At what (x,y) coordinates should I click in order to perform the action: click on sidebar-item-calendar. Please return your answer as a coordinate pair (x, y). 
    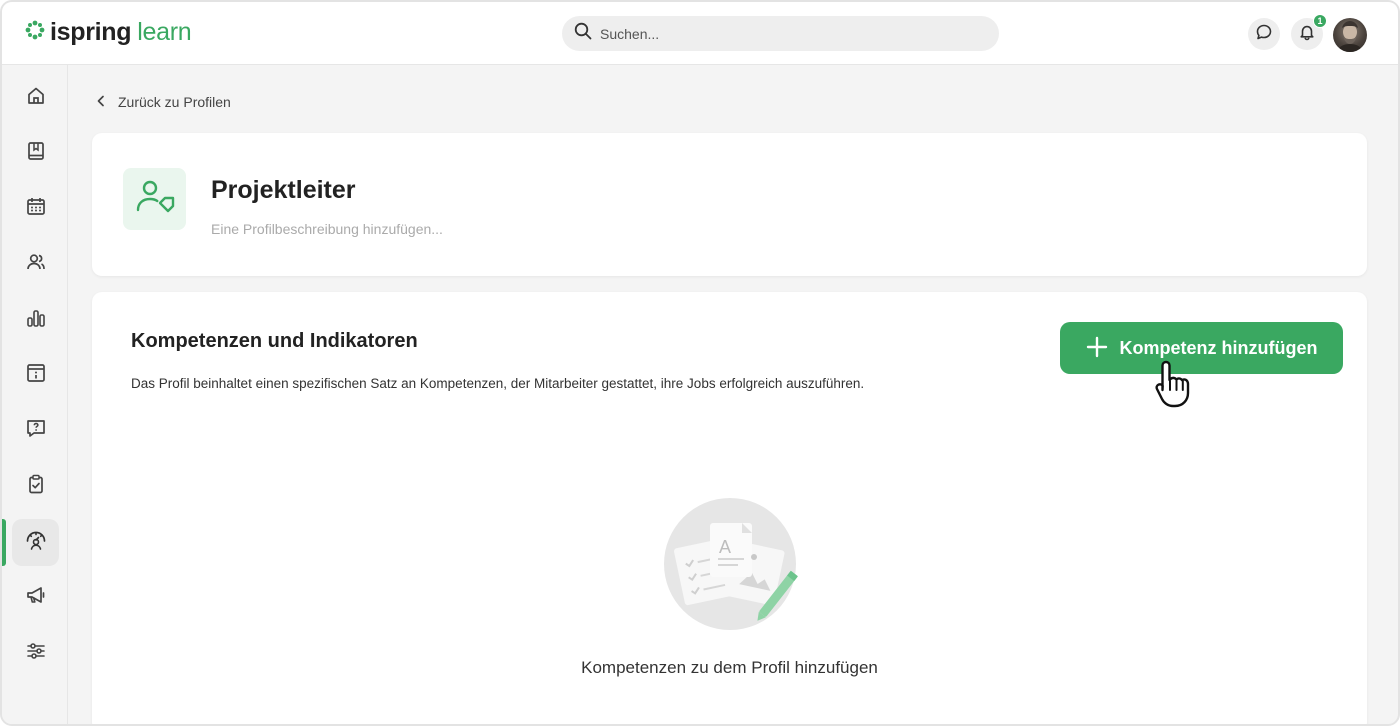
    Looking at the image, I should click on (35, 208).